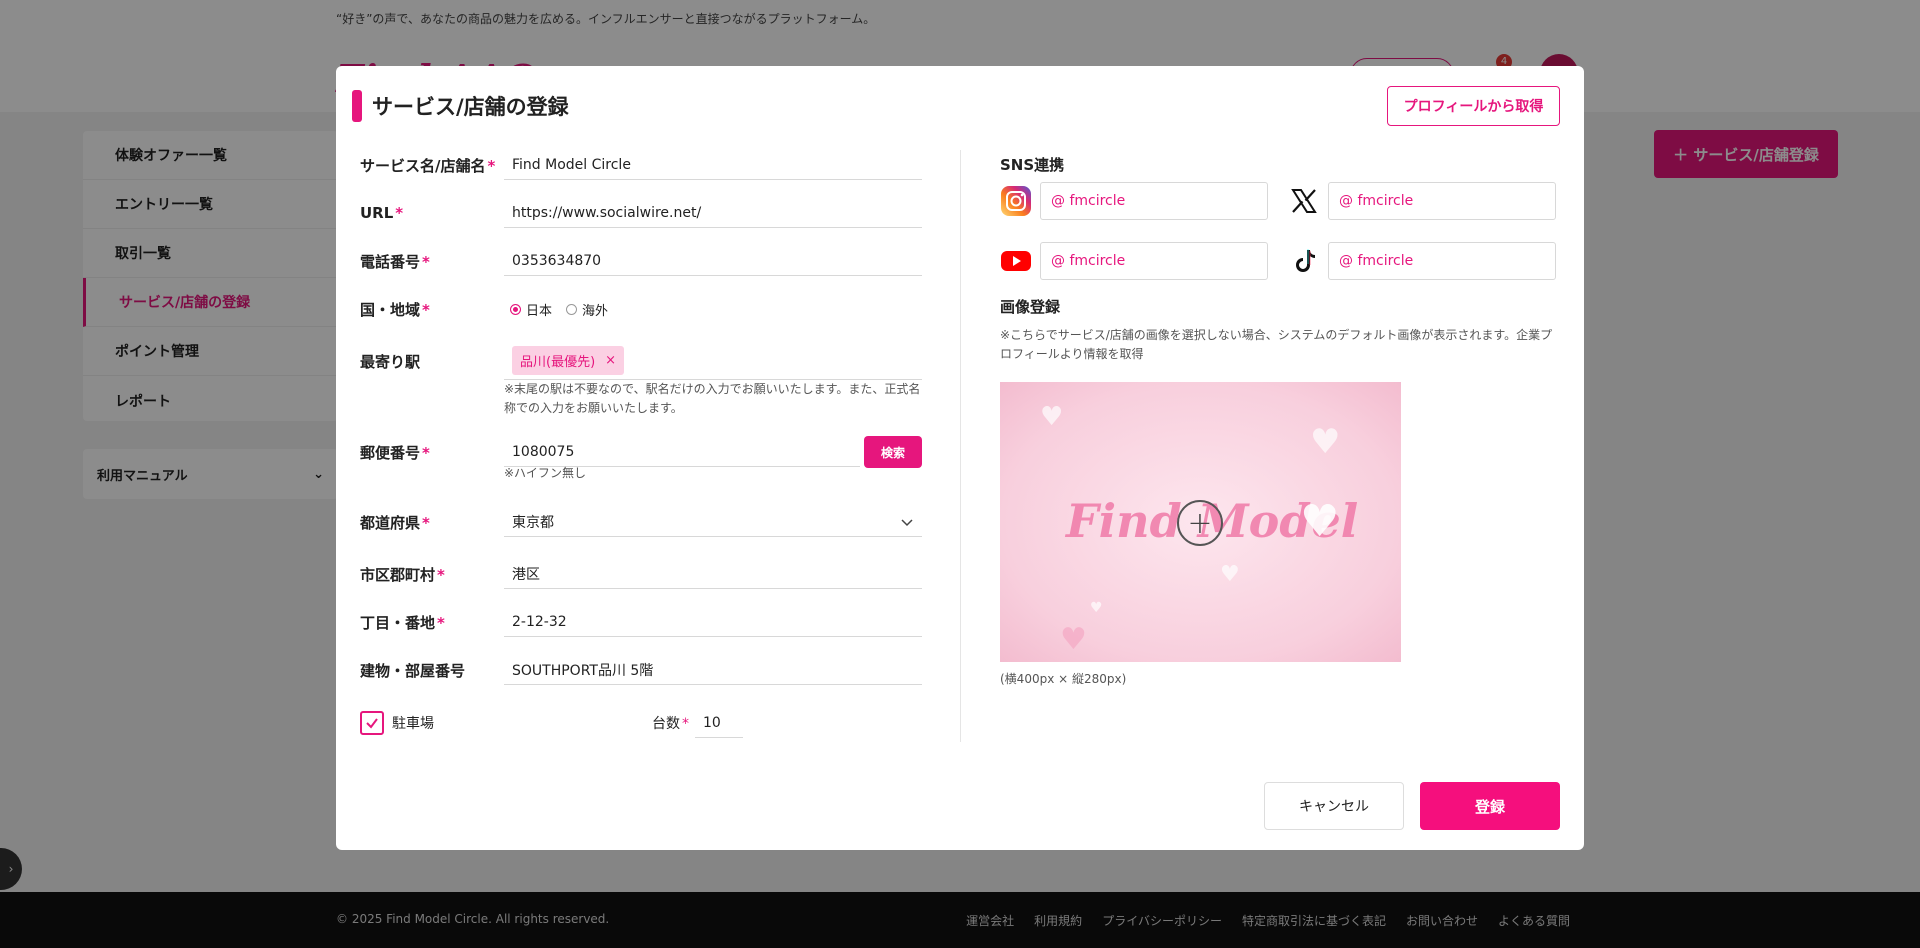 Image resolution: width=1920 pixels, height=948 pixels. I want to click on x-row, so click(1422, 201).